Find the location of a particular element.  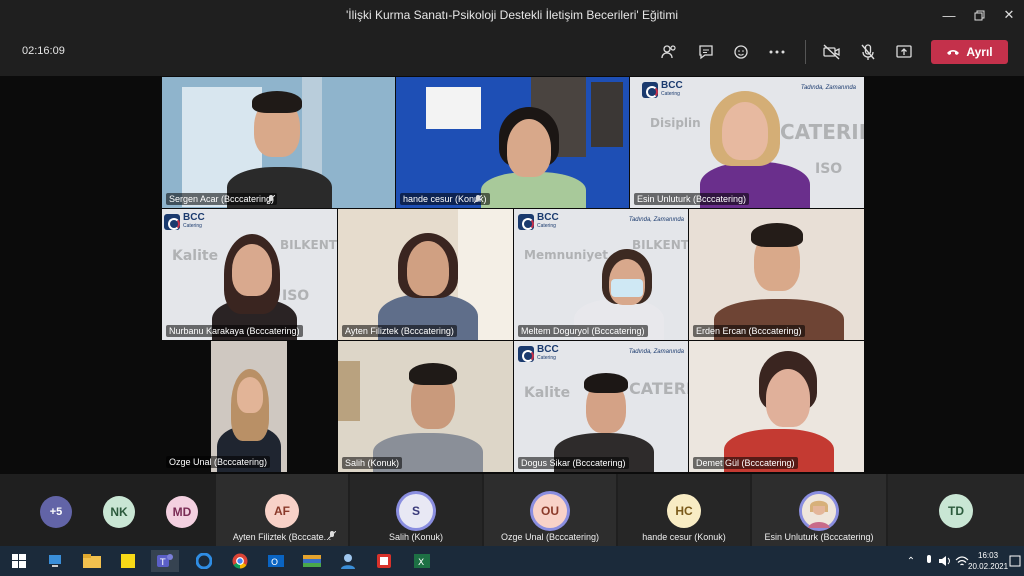

chat-icon is located at coordinates (706, 52).